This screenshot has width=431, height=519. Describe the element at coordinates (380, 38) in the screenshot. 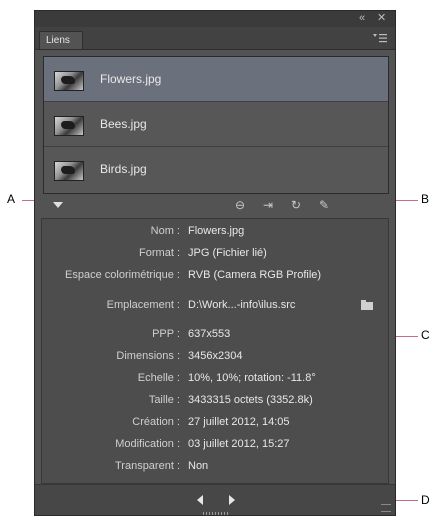

I see `panel-menu-icon` at that location.